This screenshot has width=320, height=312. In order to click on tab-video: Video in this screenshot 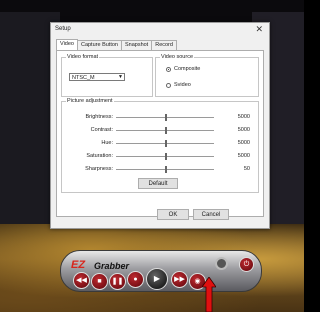, I will do `click(67, 44)`.